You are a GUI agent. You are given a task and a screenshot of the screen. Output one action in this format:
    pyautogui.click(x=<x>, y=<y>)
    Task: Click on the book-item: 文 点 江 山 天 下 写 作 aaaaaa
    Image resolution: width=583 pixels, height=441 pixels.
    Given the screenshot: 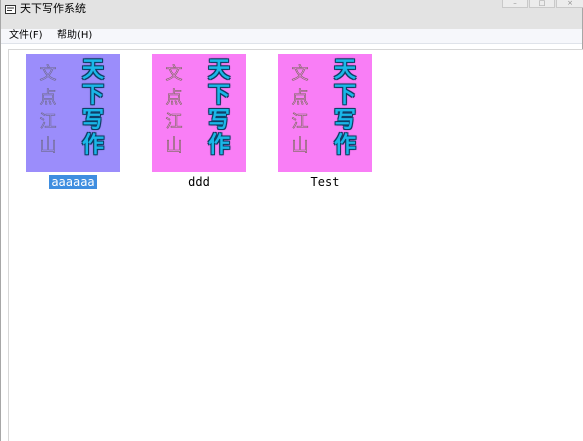 What is the action you would take?
    pyautogui.click(x=73, y=121)
    